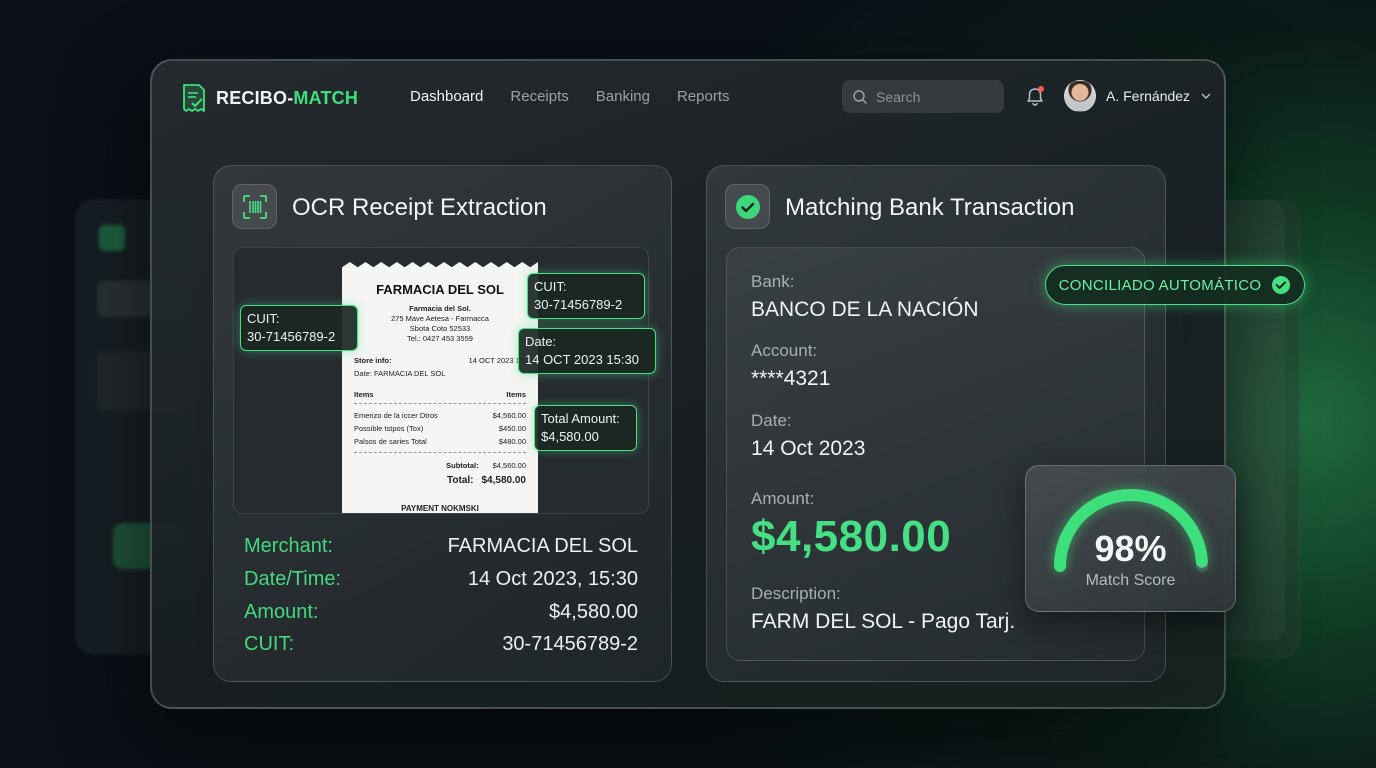 The width and height of the screenshot is (1376, 768). What do you see at coordinates (1041, 89) in the screenshot?
I see `notification-dot` at bounding box center [1041, 89].